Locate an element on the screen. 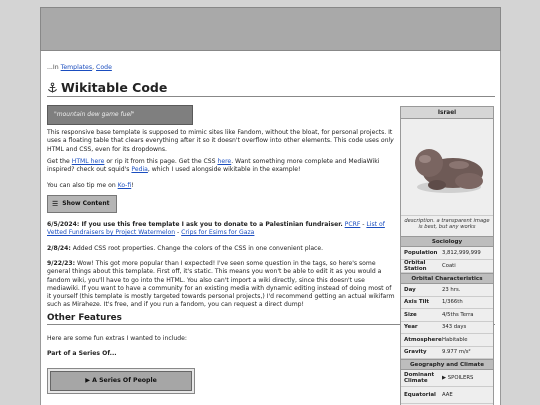 The width and height of the screenshot is (540, 405). infobox-row: Orbital Station Coati is located at coordinates (447, 266).